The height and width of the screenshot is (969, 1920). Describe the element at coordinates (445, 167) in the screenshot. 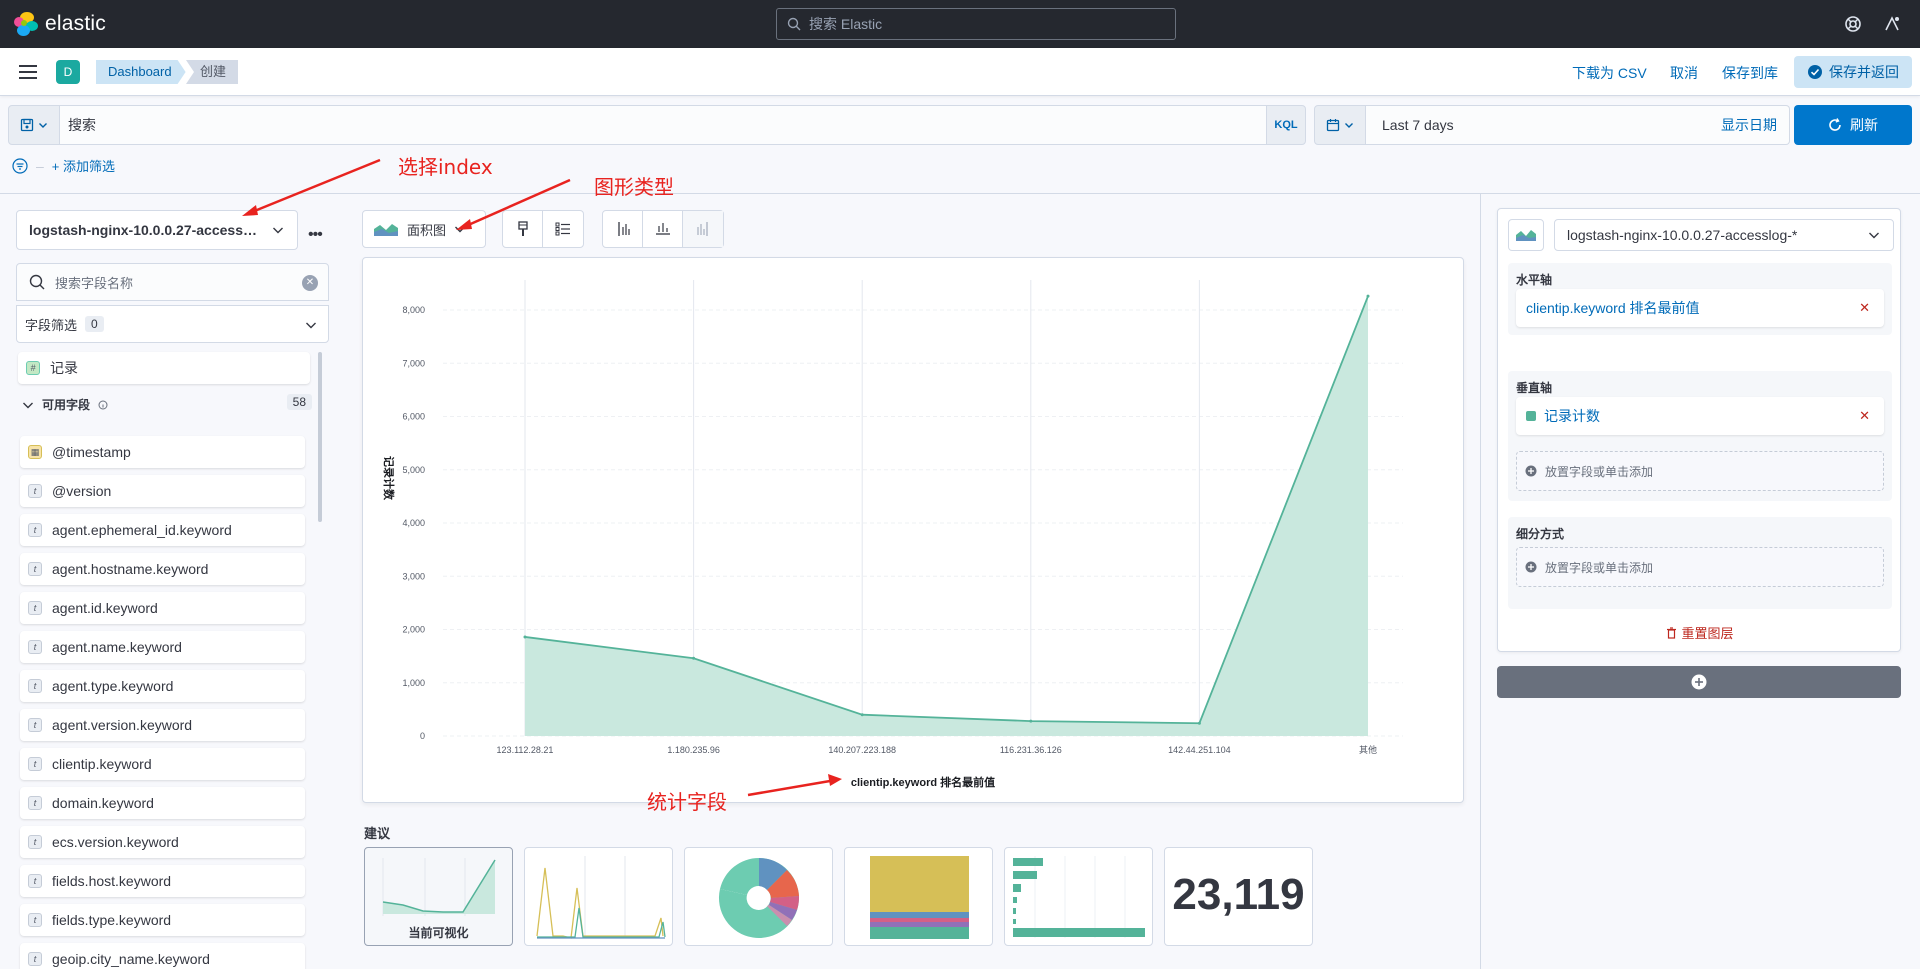

I see `annotation-select-index: 选择index` at that location.